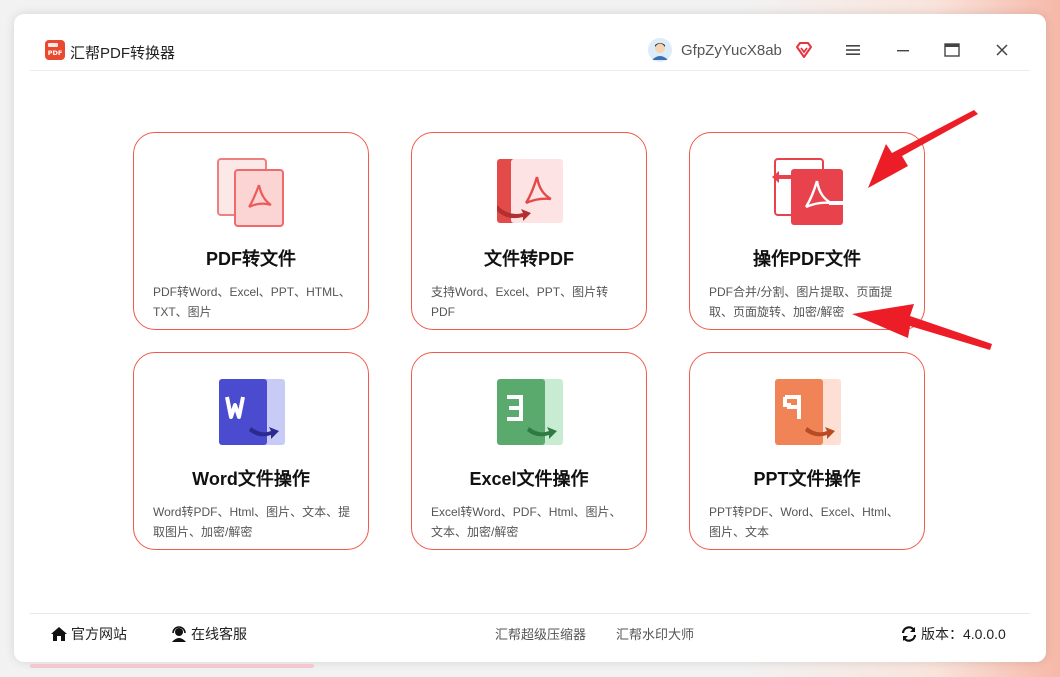 This screenshot has width=1060, height=677. Describe the element at coordinates (807, 479) in the screenshot. I see `card-title: PPT文件操作` at that location.